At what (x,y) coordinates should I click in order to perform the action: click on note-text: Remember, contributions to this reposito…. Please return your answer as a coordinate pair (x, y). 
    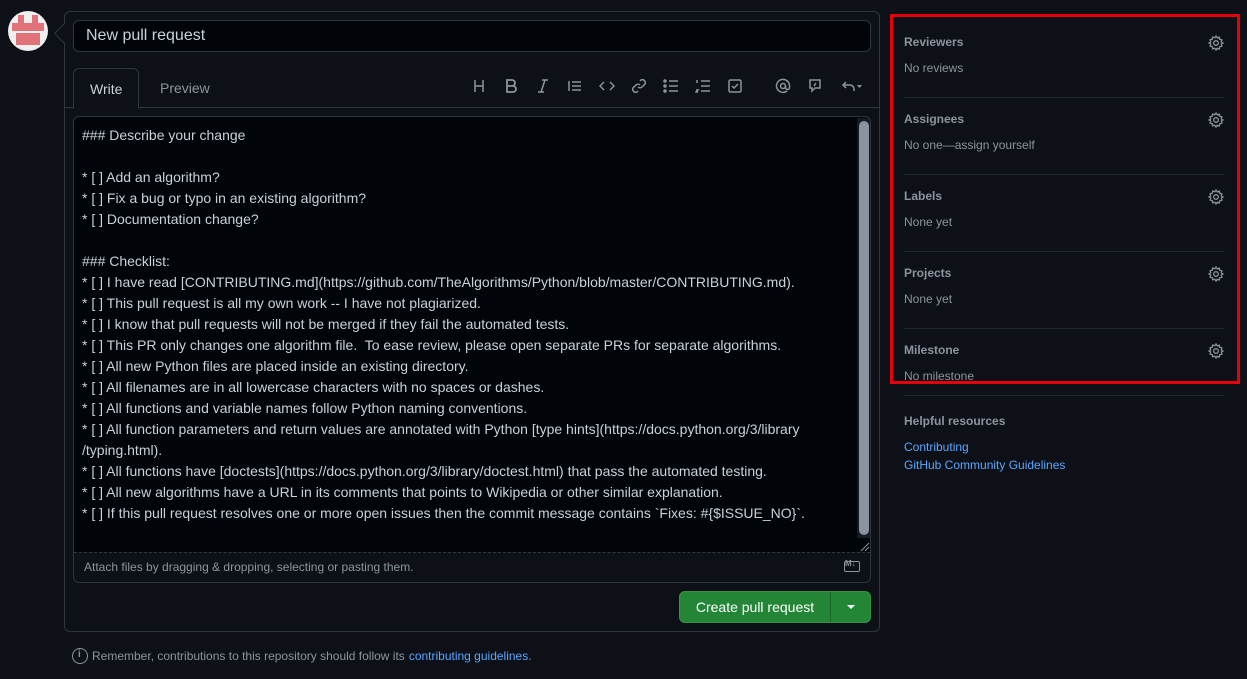
    Looking at the image, I should click on (248, 656).